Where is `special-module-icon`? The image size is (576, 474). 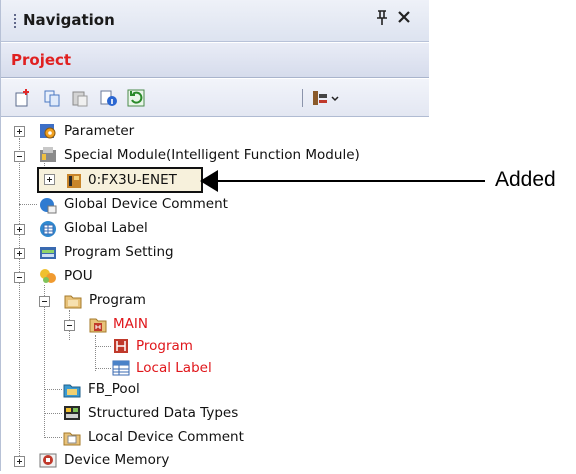 special-module-icon is located at coordinates (48, 155).